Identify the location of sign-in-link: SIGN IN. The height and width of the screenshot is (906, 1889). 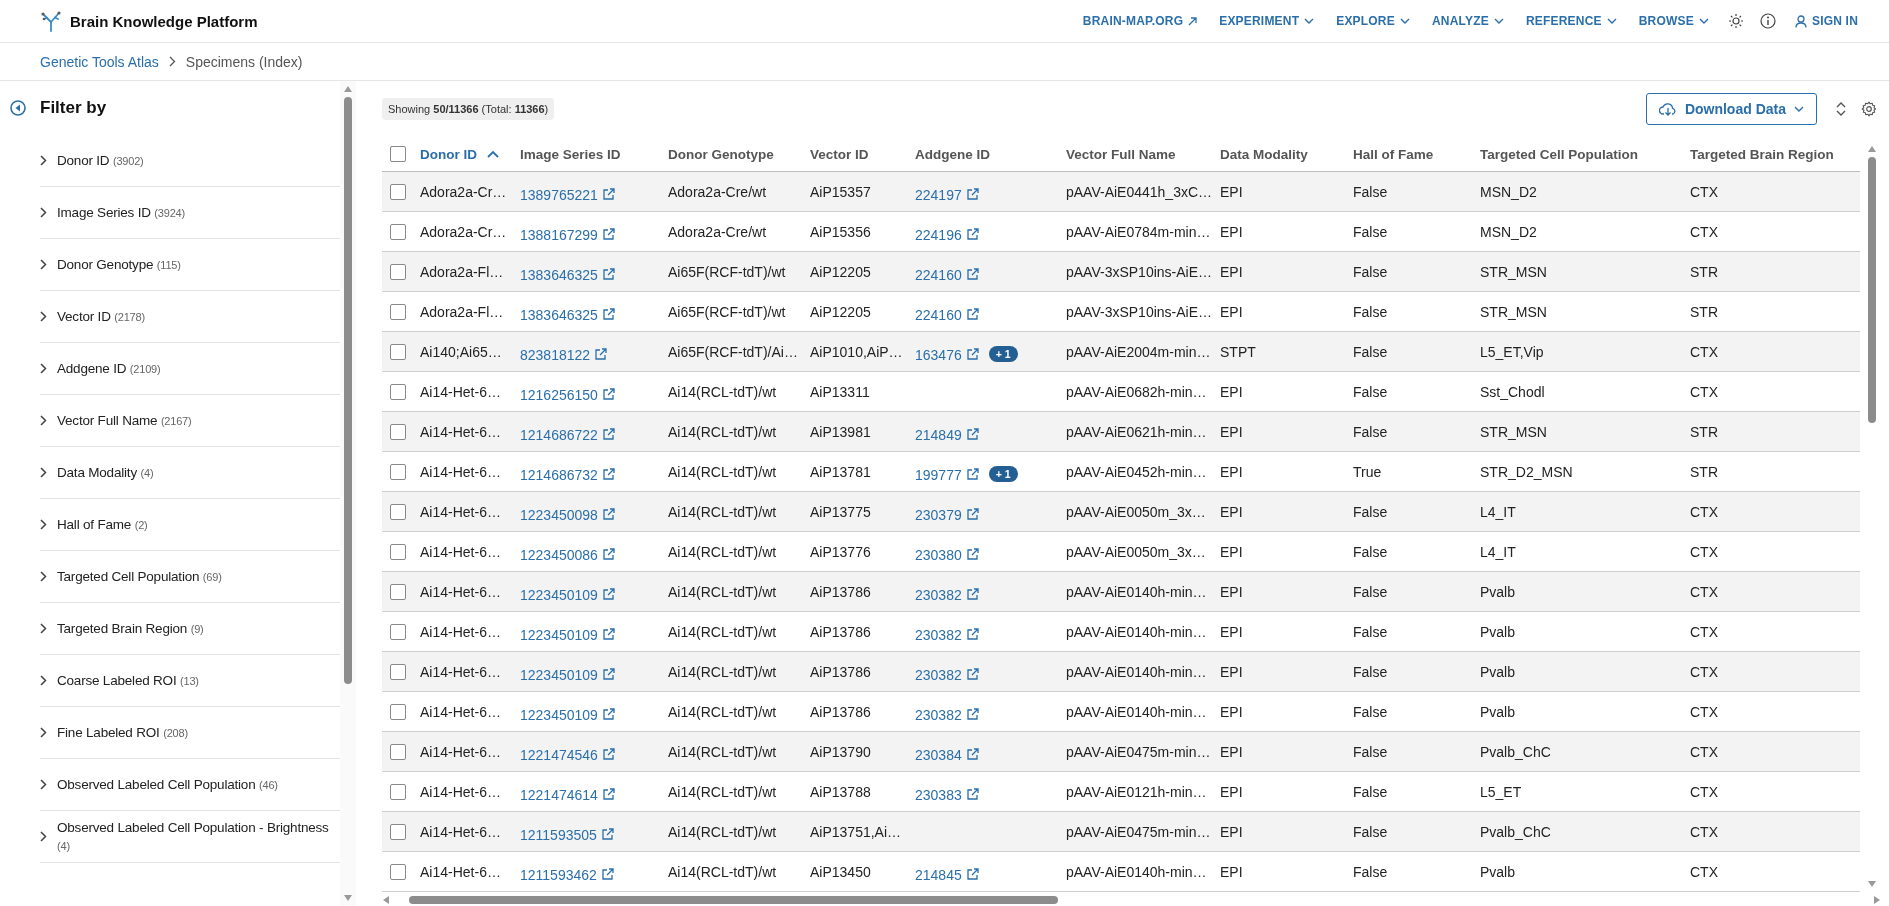
(1826, 21).